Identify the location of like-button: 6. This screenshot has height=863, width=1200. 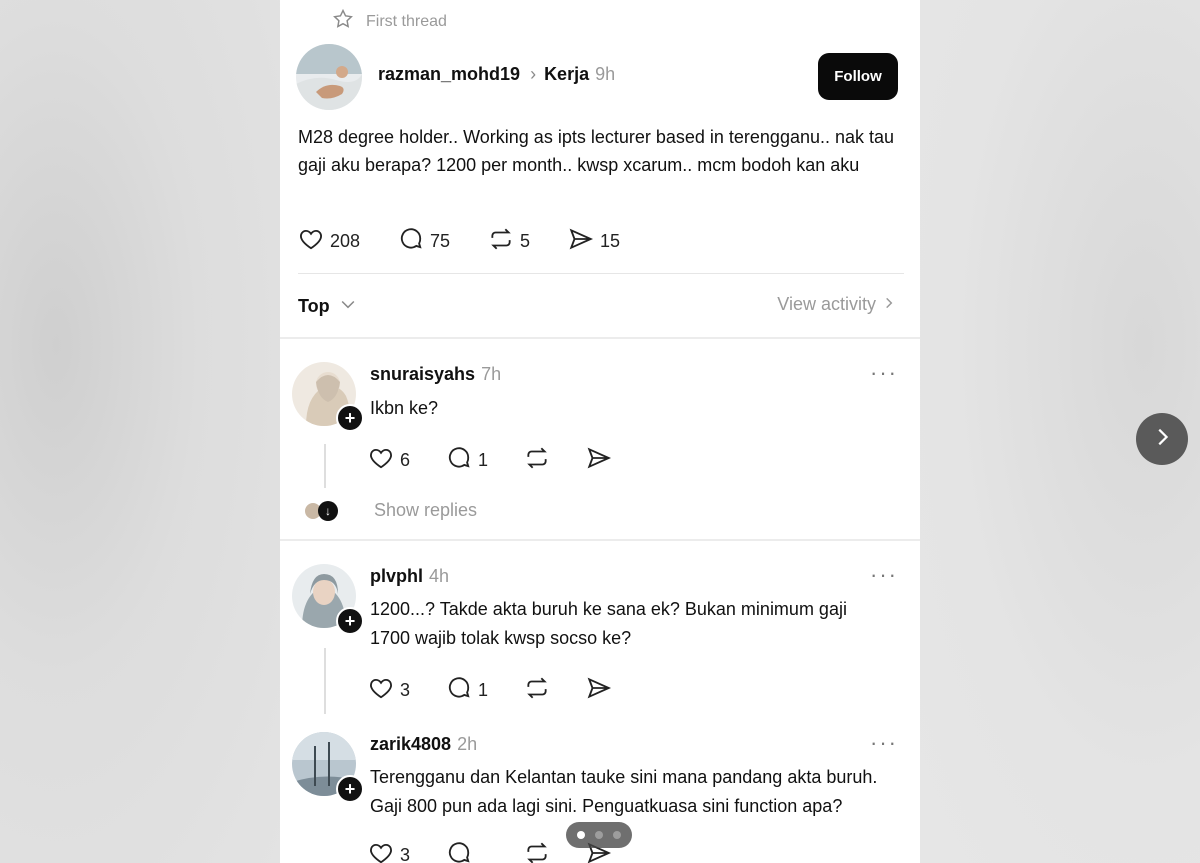
(407, 460).